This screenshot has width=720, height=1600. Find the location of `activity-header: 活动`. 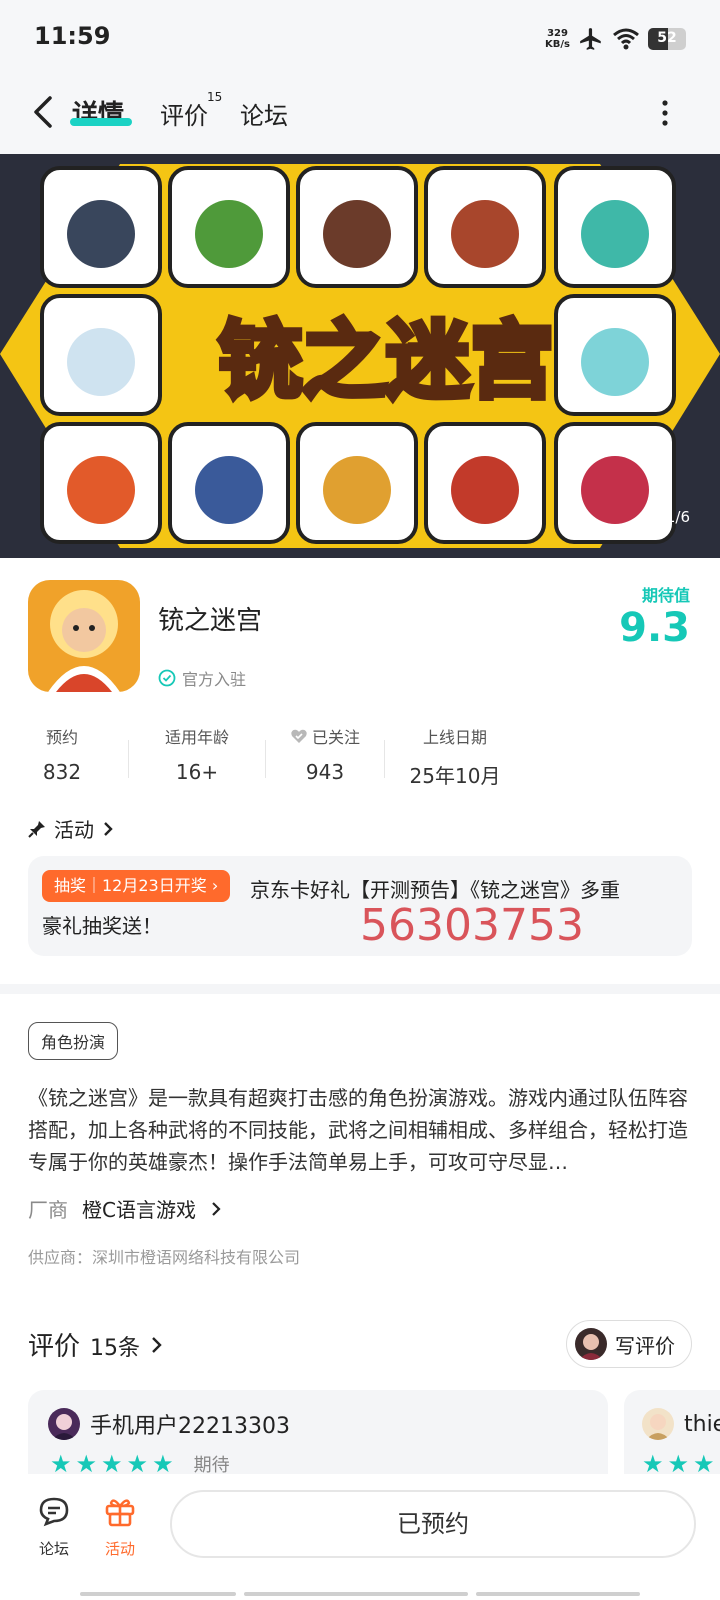

activity-header: 活动 is located at coordinates (71, 828).